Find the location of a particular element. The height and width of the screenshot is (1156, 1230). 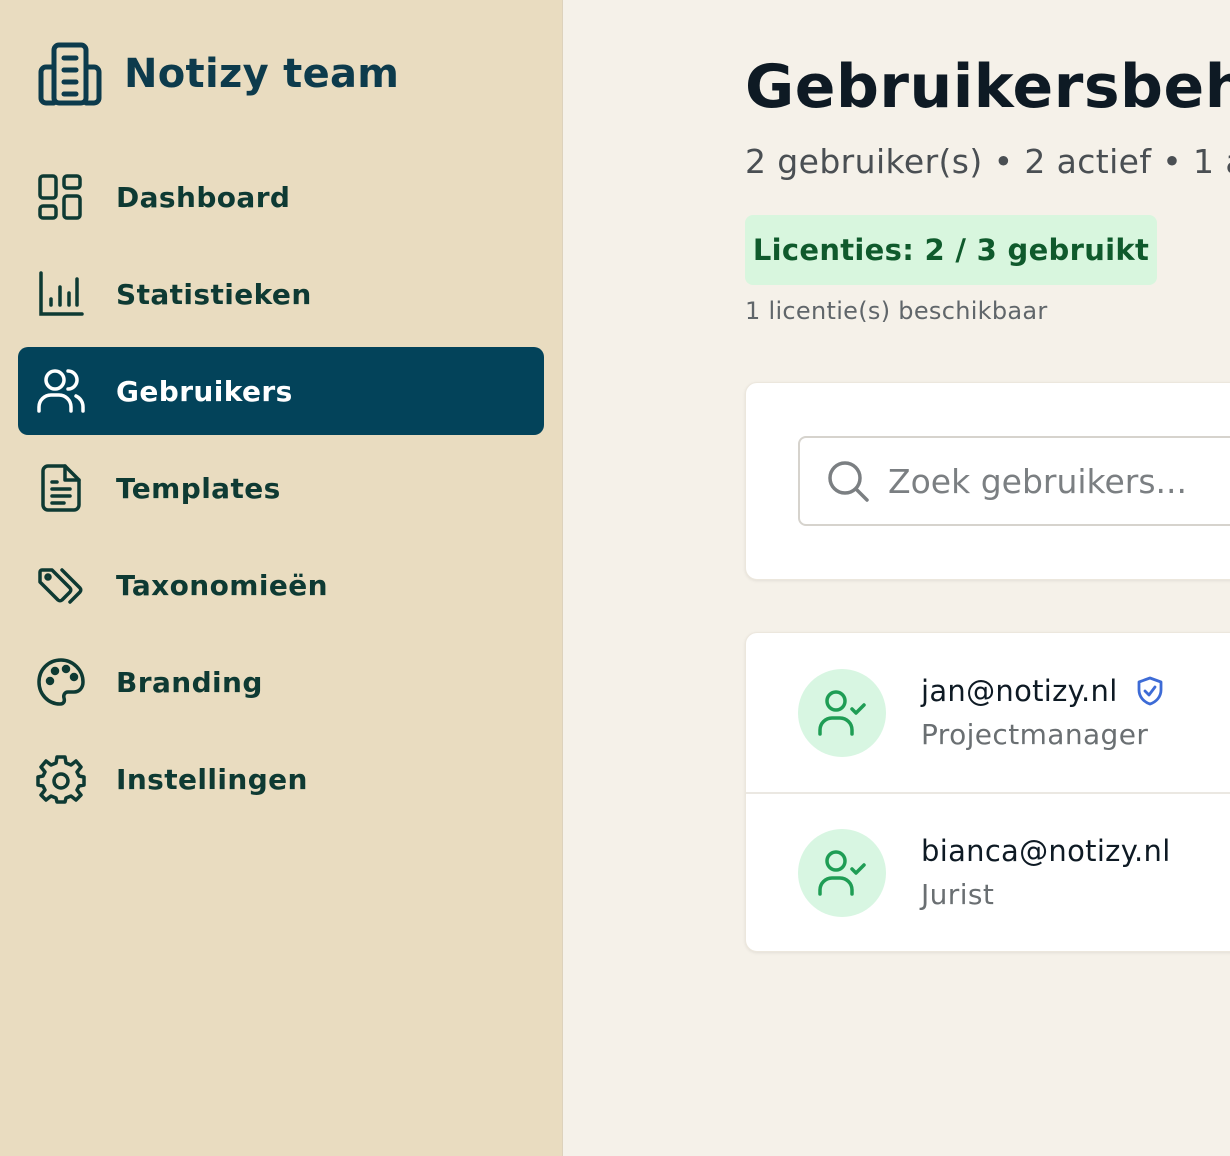

sidebar-item-gebruikers: Gebruikers is located at coordinates (281, 391).